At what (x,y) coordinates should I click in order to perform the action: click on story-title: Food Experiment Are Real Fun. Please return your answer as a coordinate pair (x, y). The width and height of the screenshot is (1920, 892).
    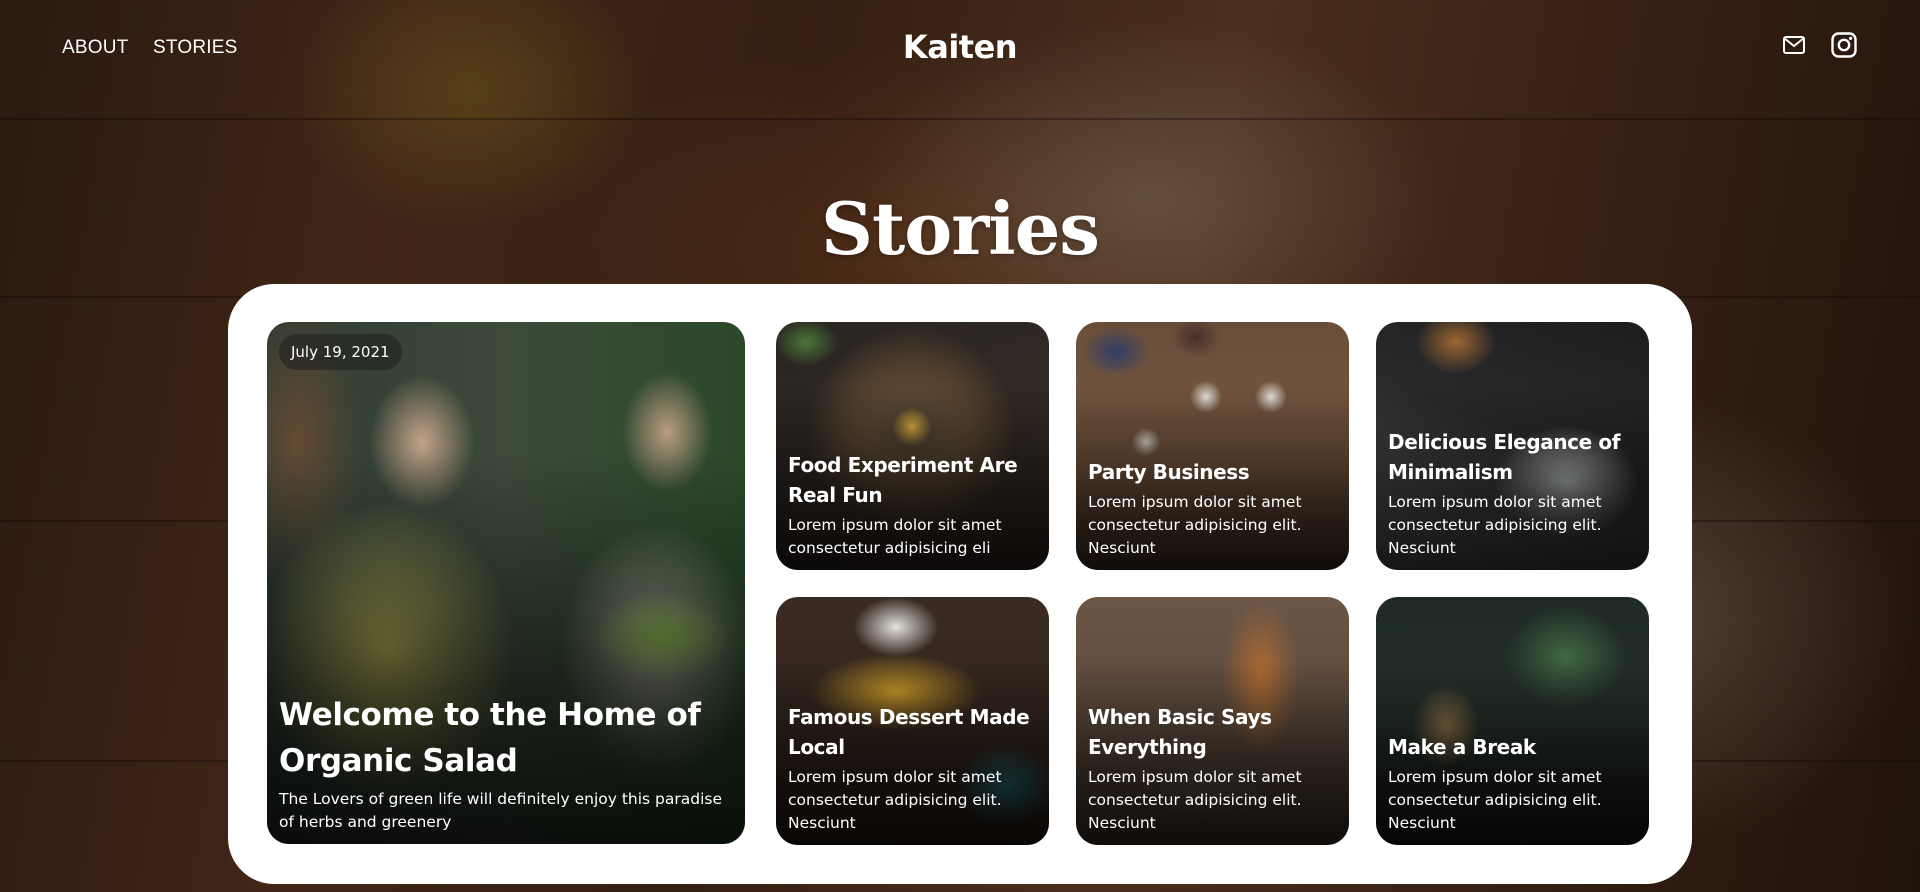
    Looking at the image, I should click on (912, 480).